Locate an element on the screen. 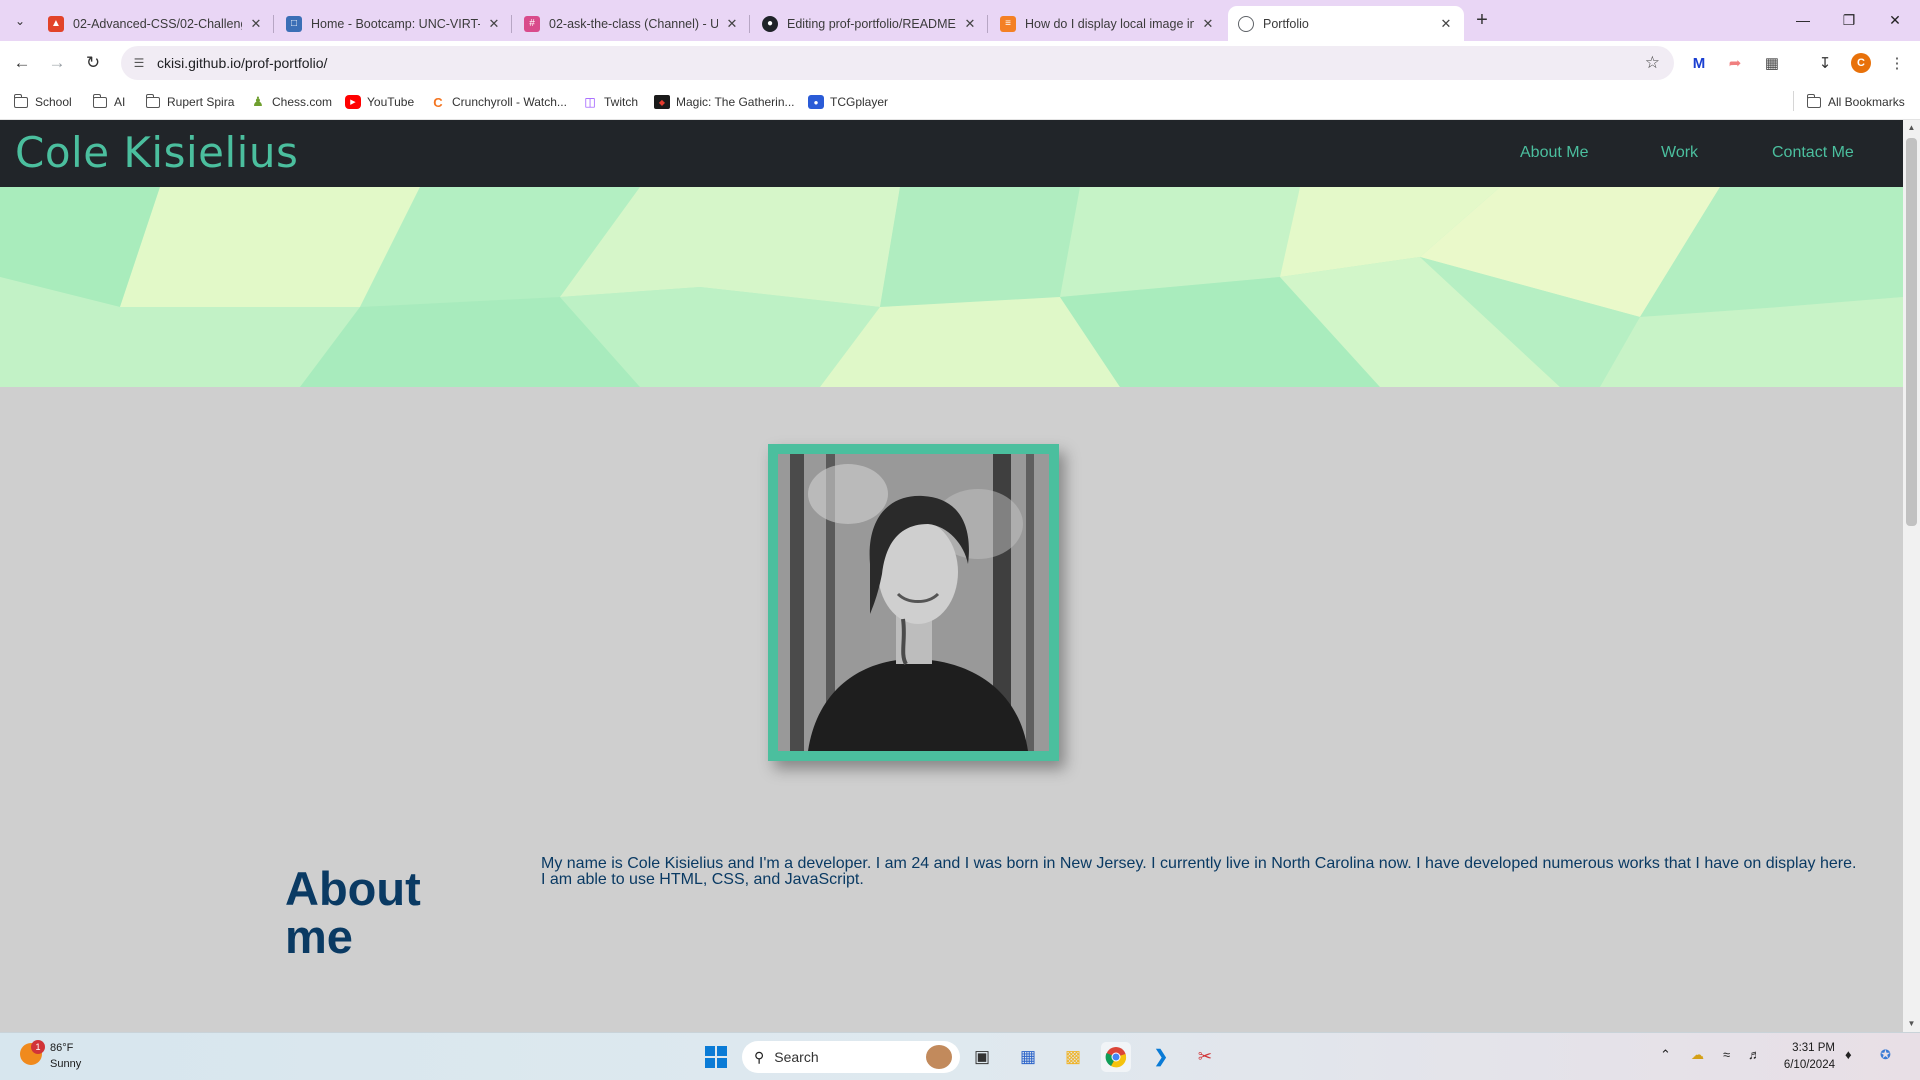 The width and height of the screenshot is (1920, 1080). scroll-up-arrow-icon: ▲ is located at coordinates (1911, 128).